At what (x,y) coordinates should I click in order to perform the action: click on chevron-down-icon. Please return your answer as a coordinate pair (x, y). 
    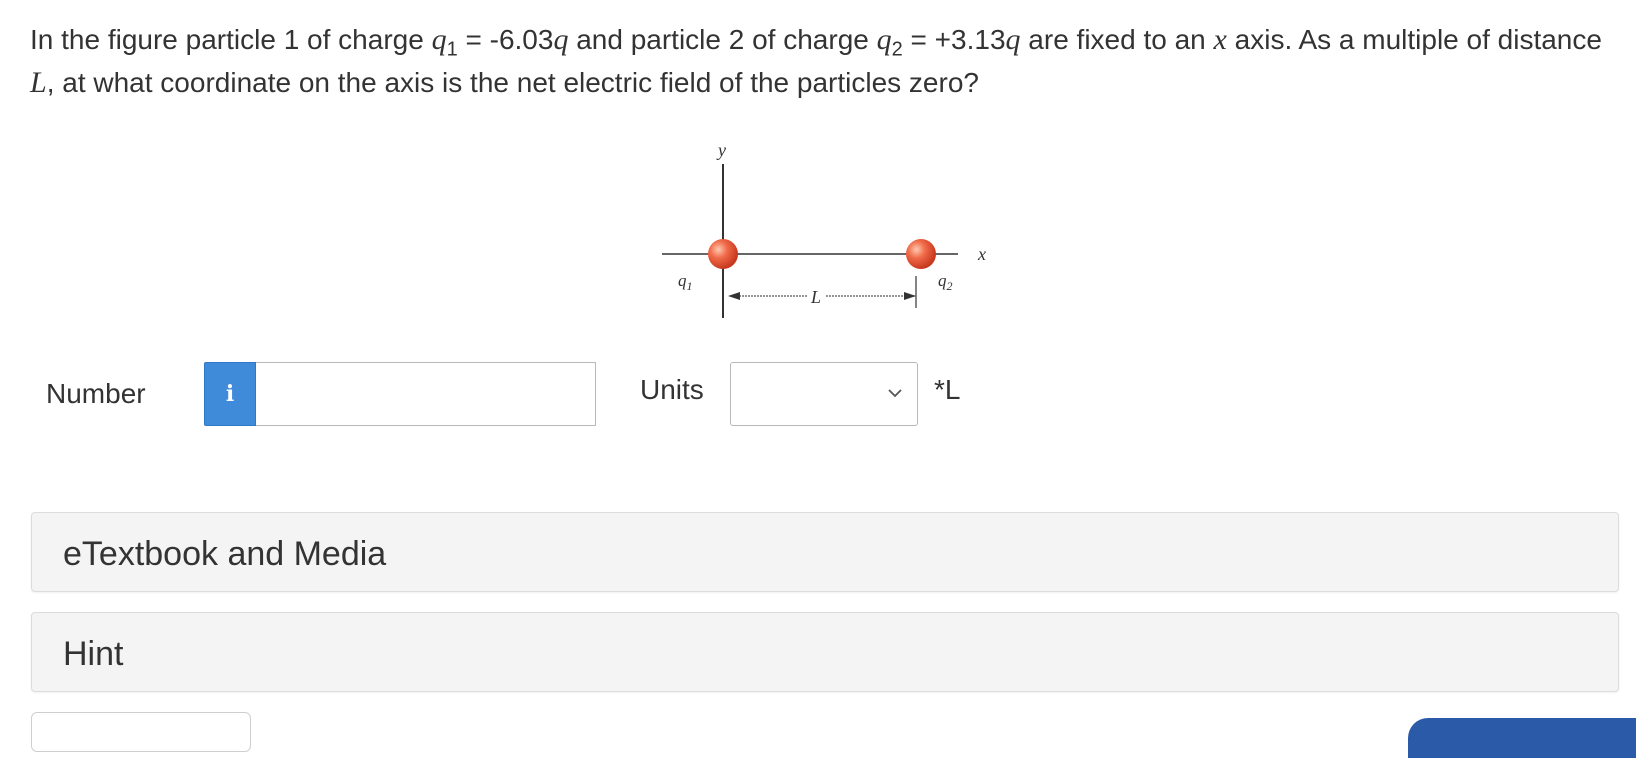
    Looking at the image, I should click on (895, 393).